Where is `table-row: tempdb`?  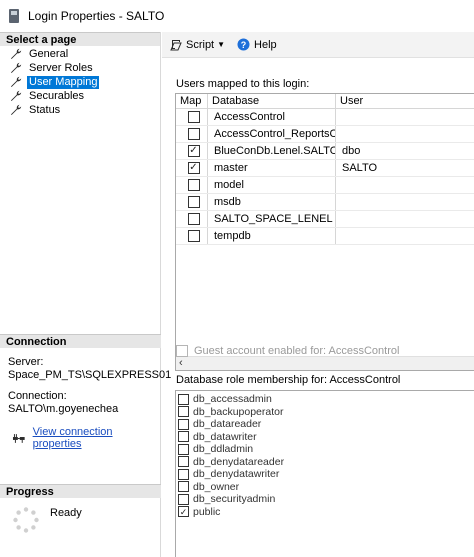
table-row: tempdb is located at coordinates (325, 236).